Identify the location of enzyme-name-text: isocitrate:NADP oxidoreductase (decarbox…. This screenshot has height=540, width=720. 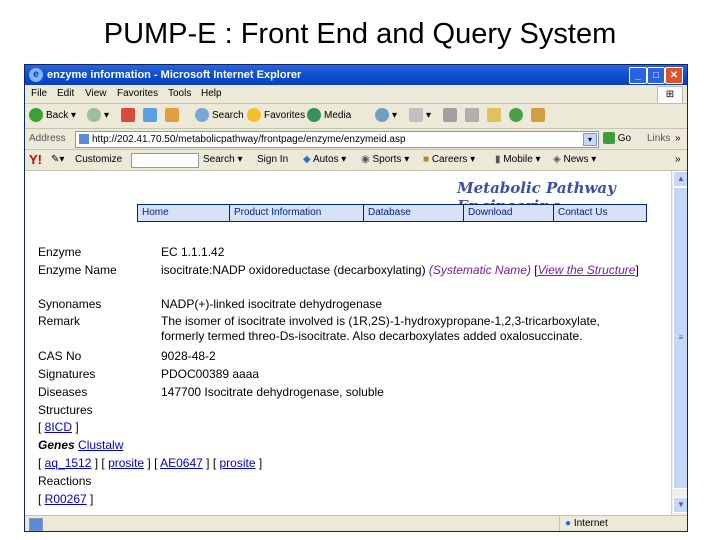
(293, 270).